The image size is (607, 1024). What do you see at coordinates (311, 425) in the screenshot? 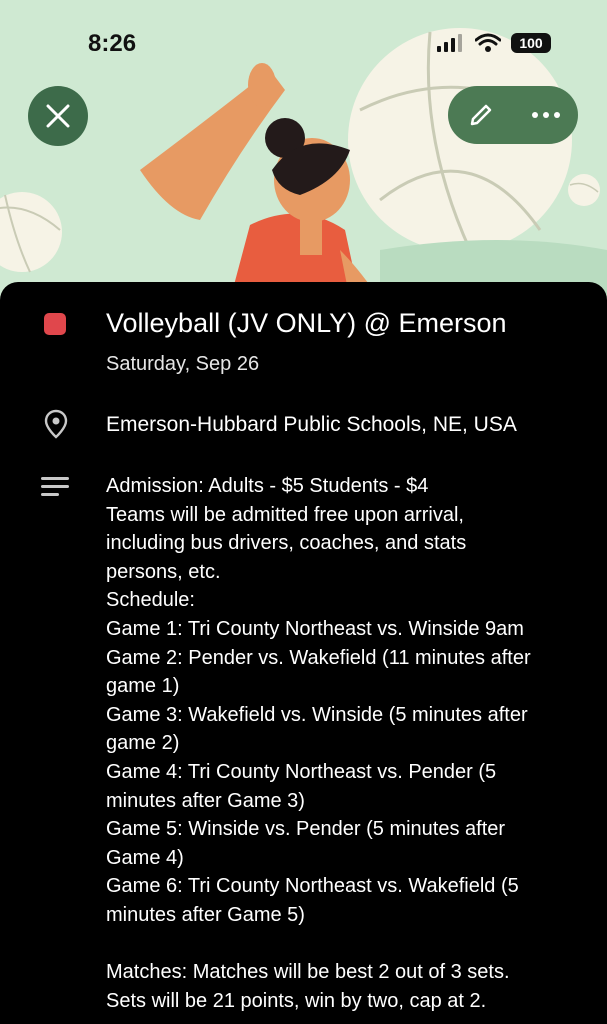
I see `event-location: Emerson-Hubbard Public Schools, NE, USA` at bounding box center [311, 425].